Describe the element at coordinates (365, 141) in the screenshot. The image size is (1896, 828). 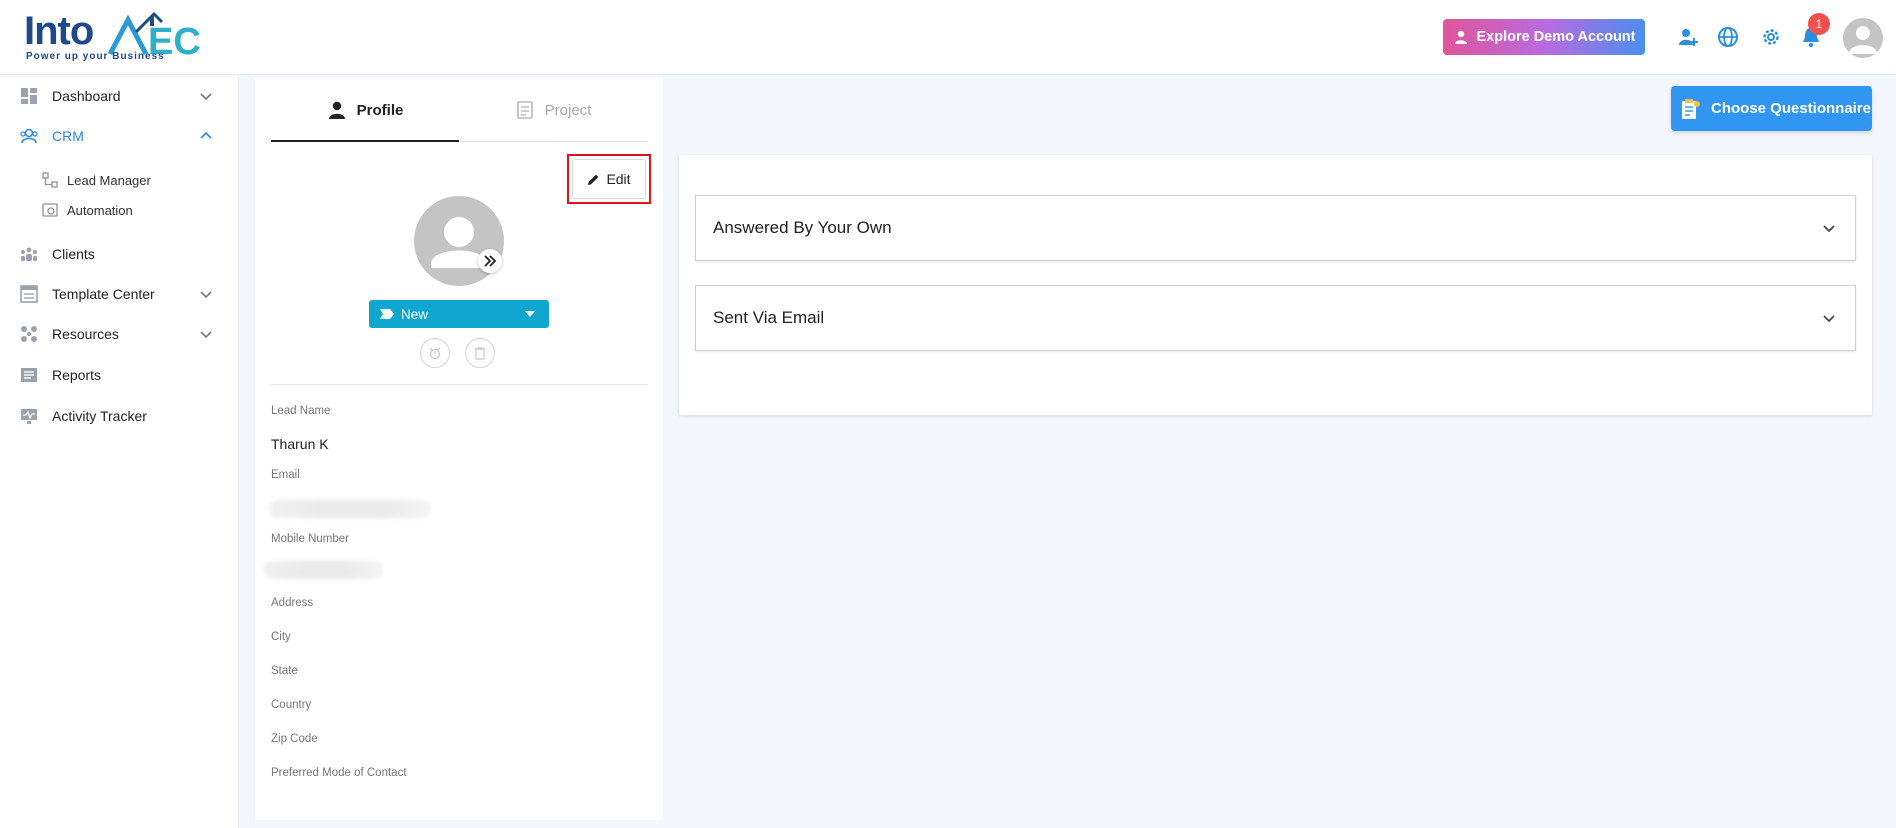
I see `active-tab-indicator` at that location.